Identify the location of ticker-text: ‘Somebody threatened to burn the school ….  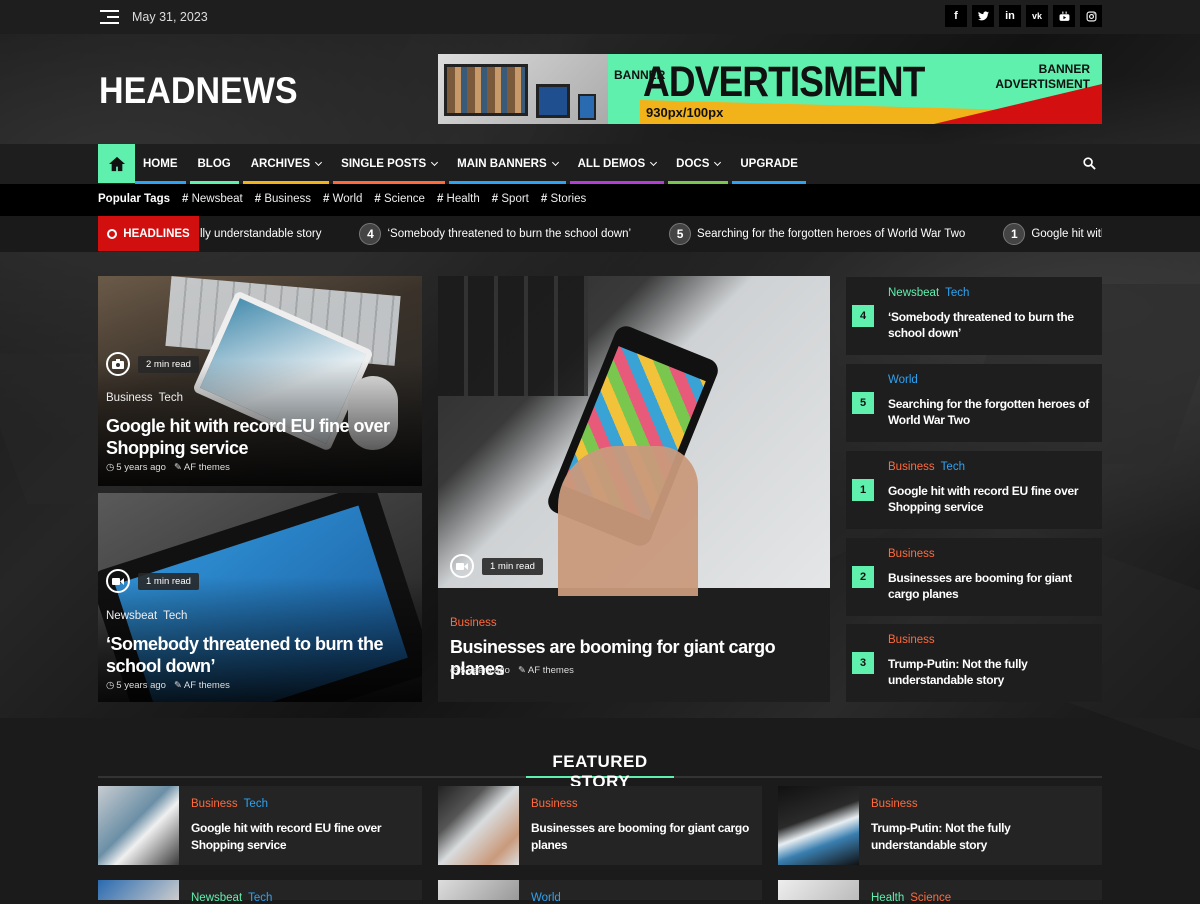
(509, 234).